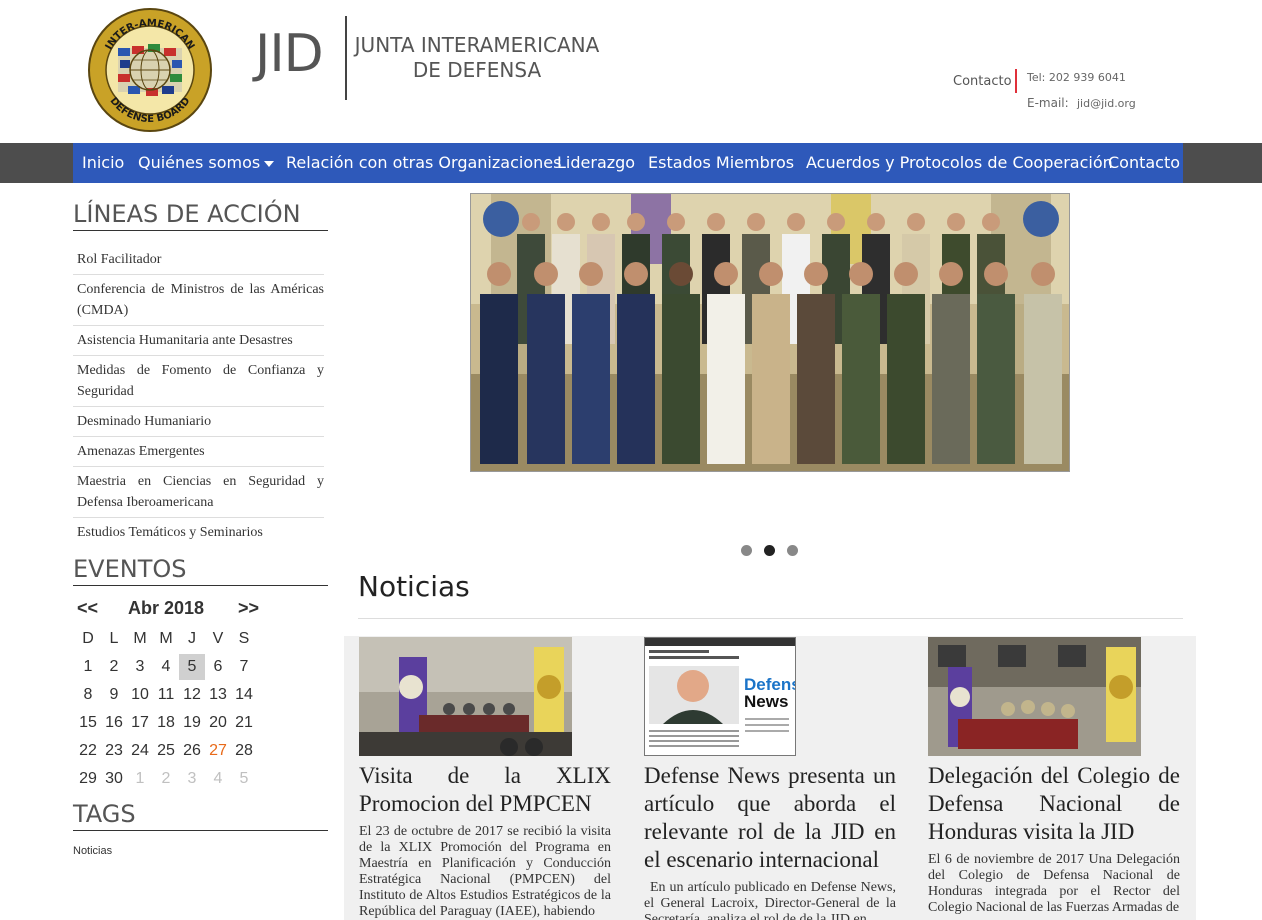 The height and width of the screenshot is (920, 1262). I want to click on caret-down-icon, so click(269, 163).